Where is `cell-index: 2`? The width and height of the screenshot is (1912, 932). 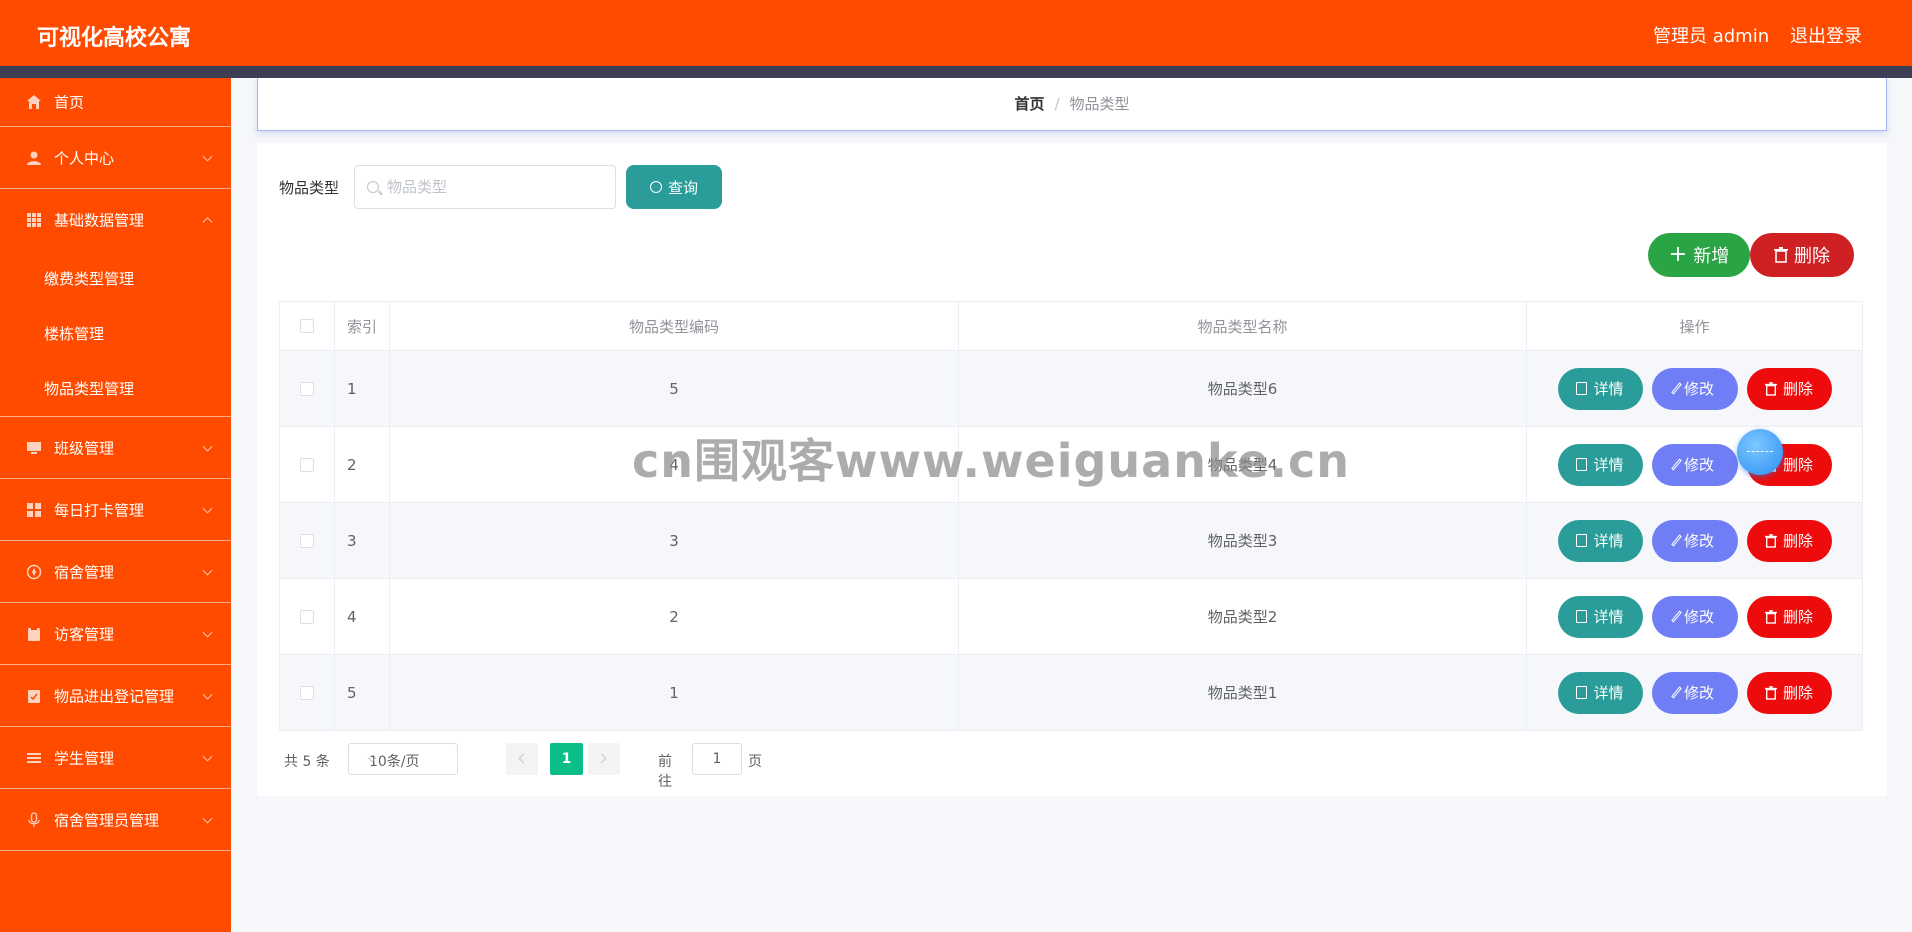
cell-index: 2 is located at coordinates (362, 464).